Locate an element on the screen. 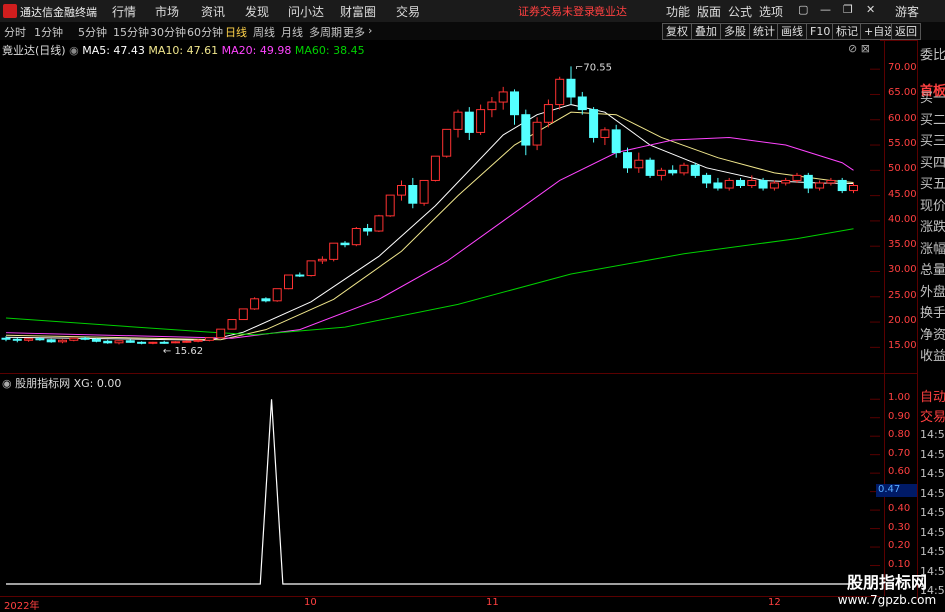  high-annotation: ⌐70.55 is located at coordinates (593, 67).